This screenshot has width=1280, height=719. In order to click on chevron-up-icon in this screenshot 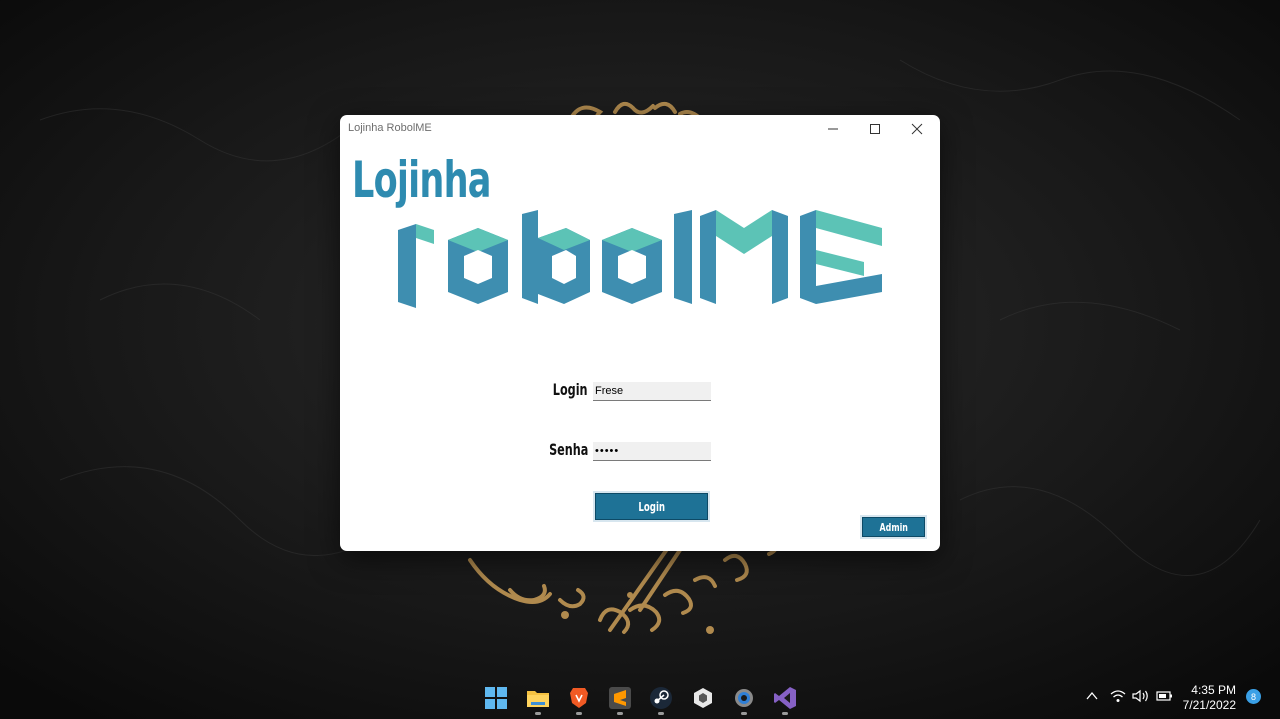, I will do `click(1092, 696)`.